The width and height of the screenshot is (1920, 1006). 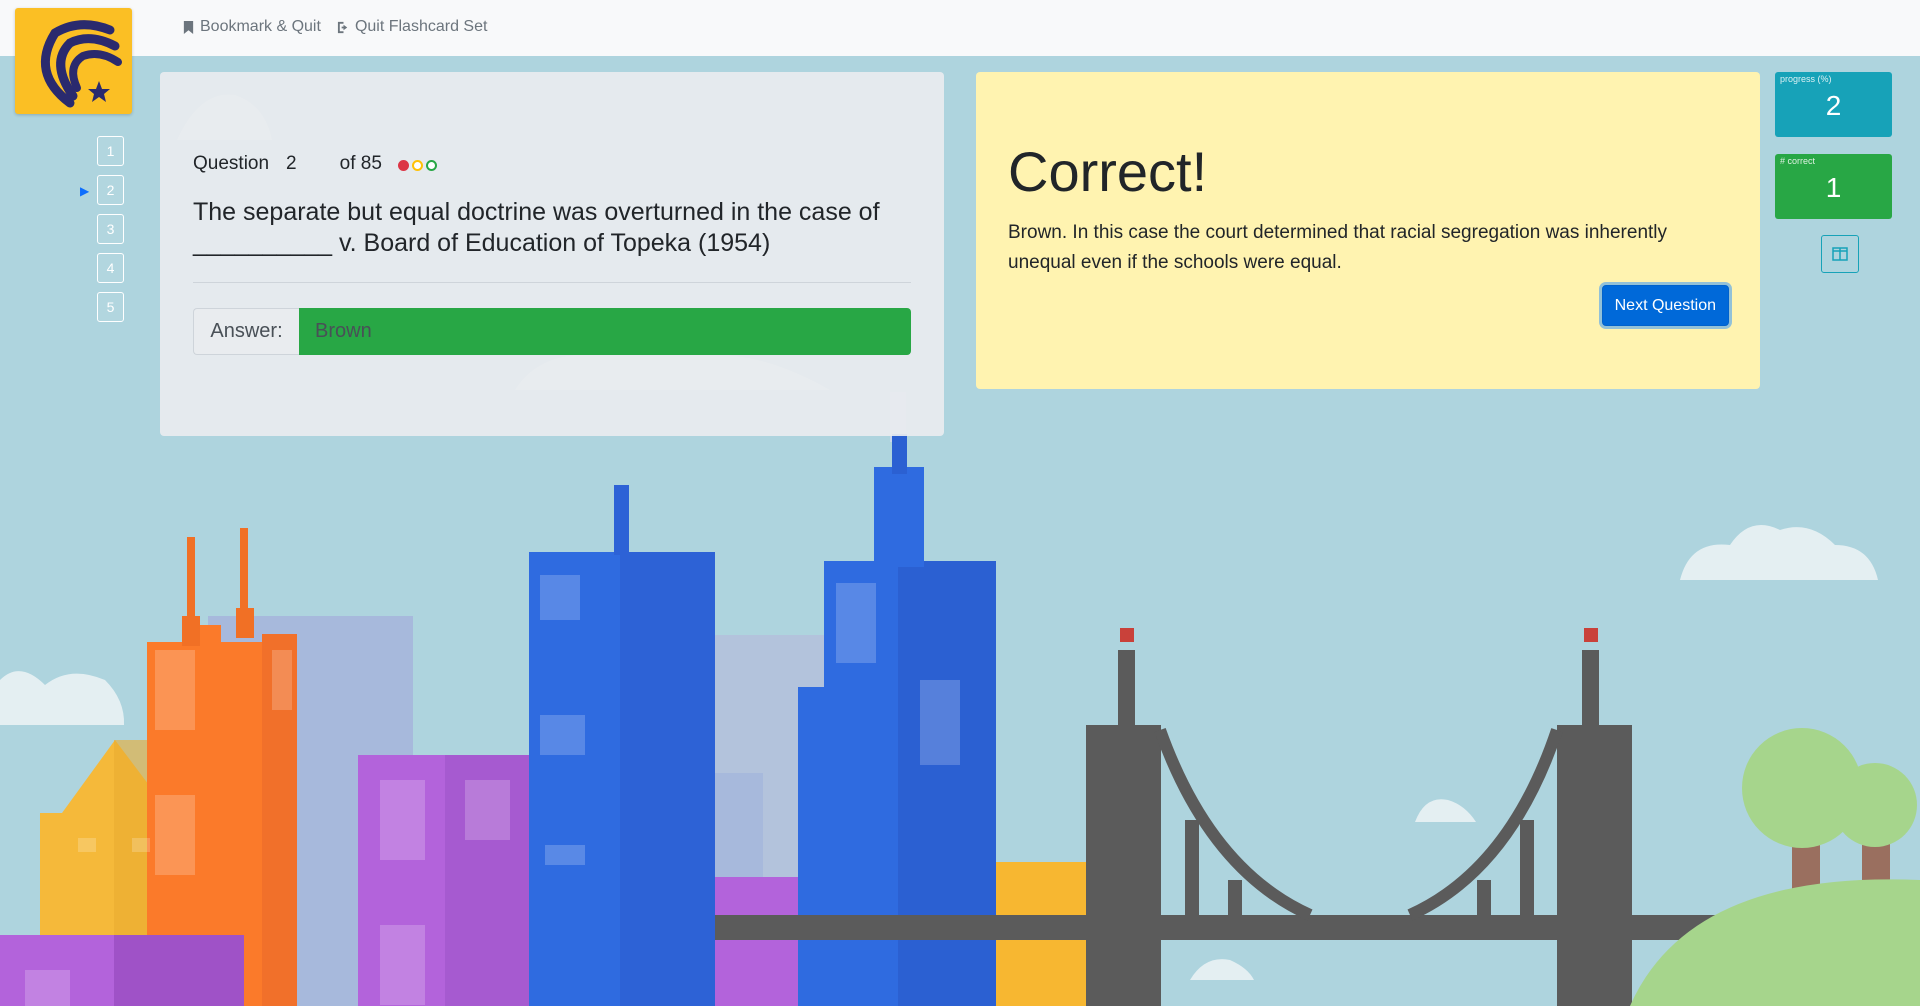 What do you see at coordinates (81, 64) in the screenshot?
I see `logo-mark-icon` at bounding box center [81, 64].